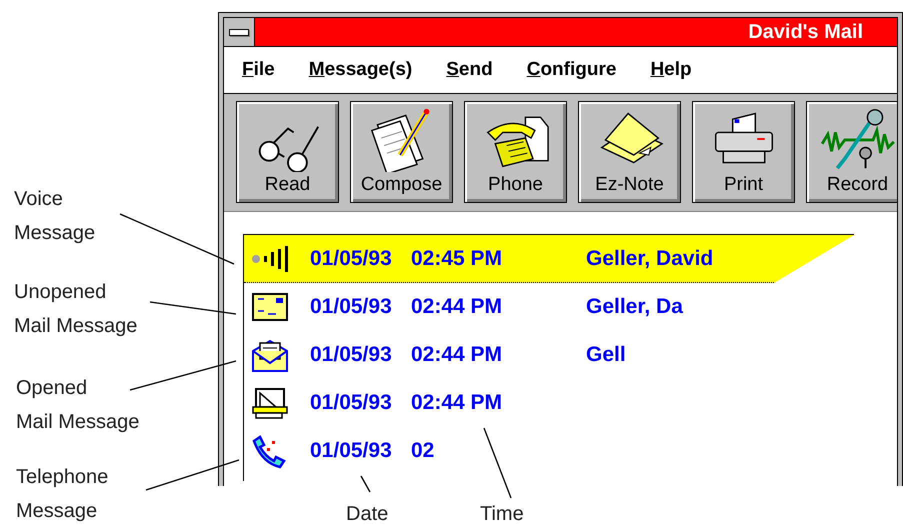 The height and width of the screenshot is (529, 903). What do you see at coordinates (258, 70) in the screenshot?
I see `menu-item: File` at bounding box center [258, 70].